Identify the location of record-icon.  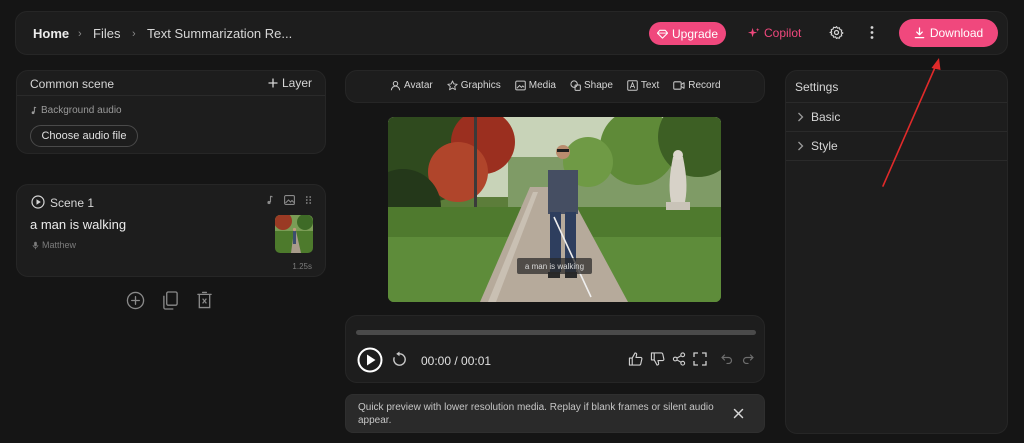
(679, 85).